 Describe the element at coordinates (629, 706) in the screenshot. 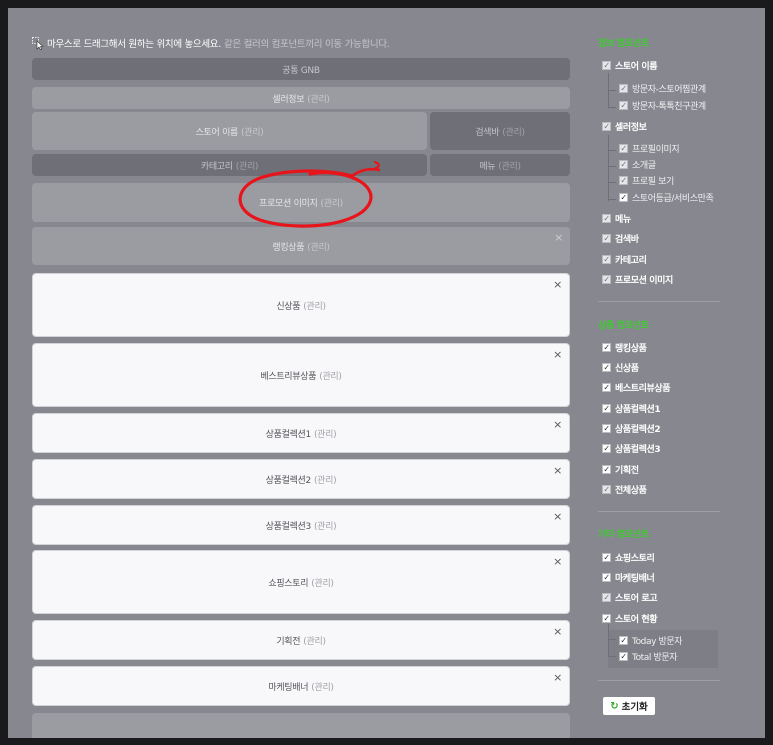

I see `reset-button: ↻ 초기화` at that location.